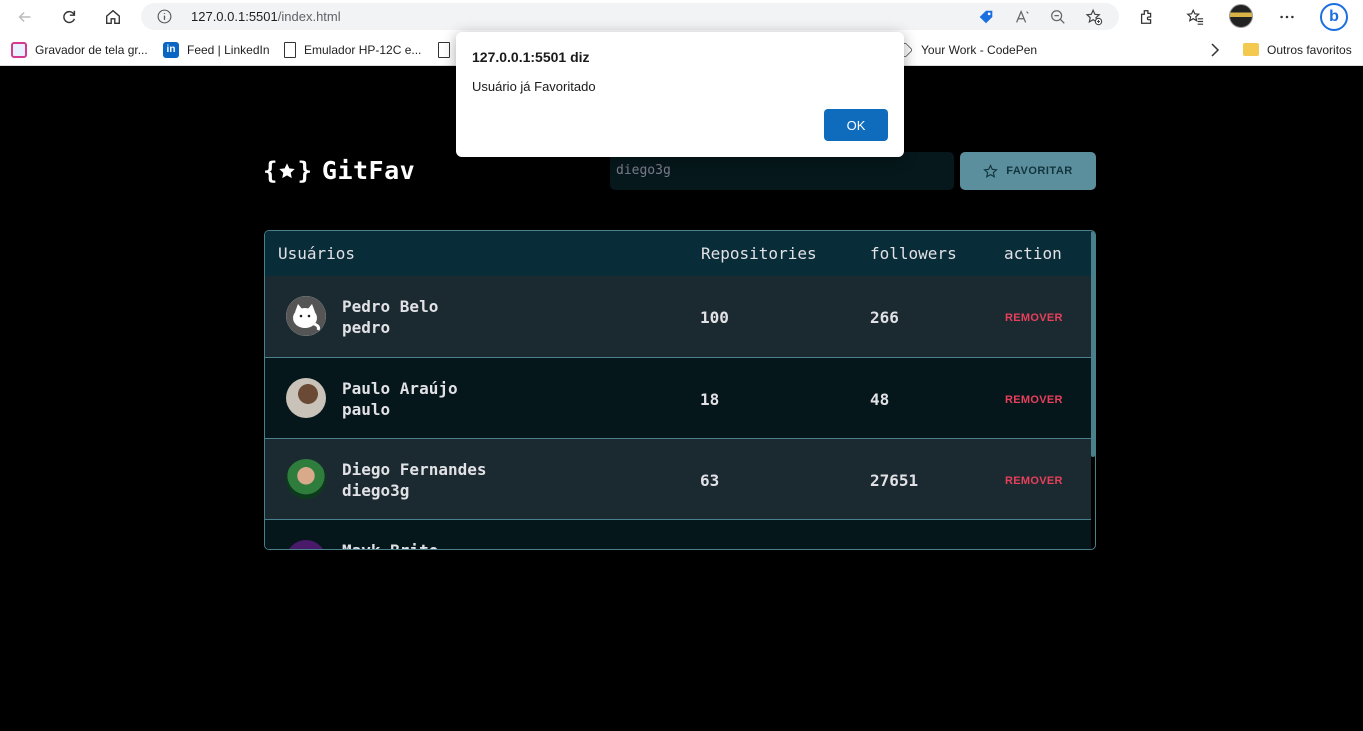  What do you see at coordinates (368, 170) in the screenshot?
I see `logo-text: GitFav` at bounding box center [368, 170].